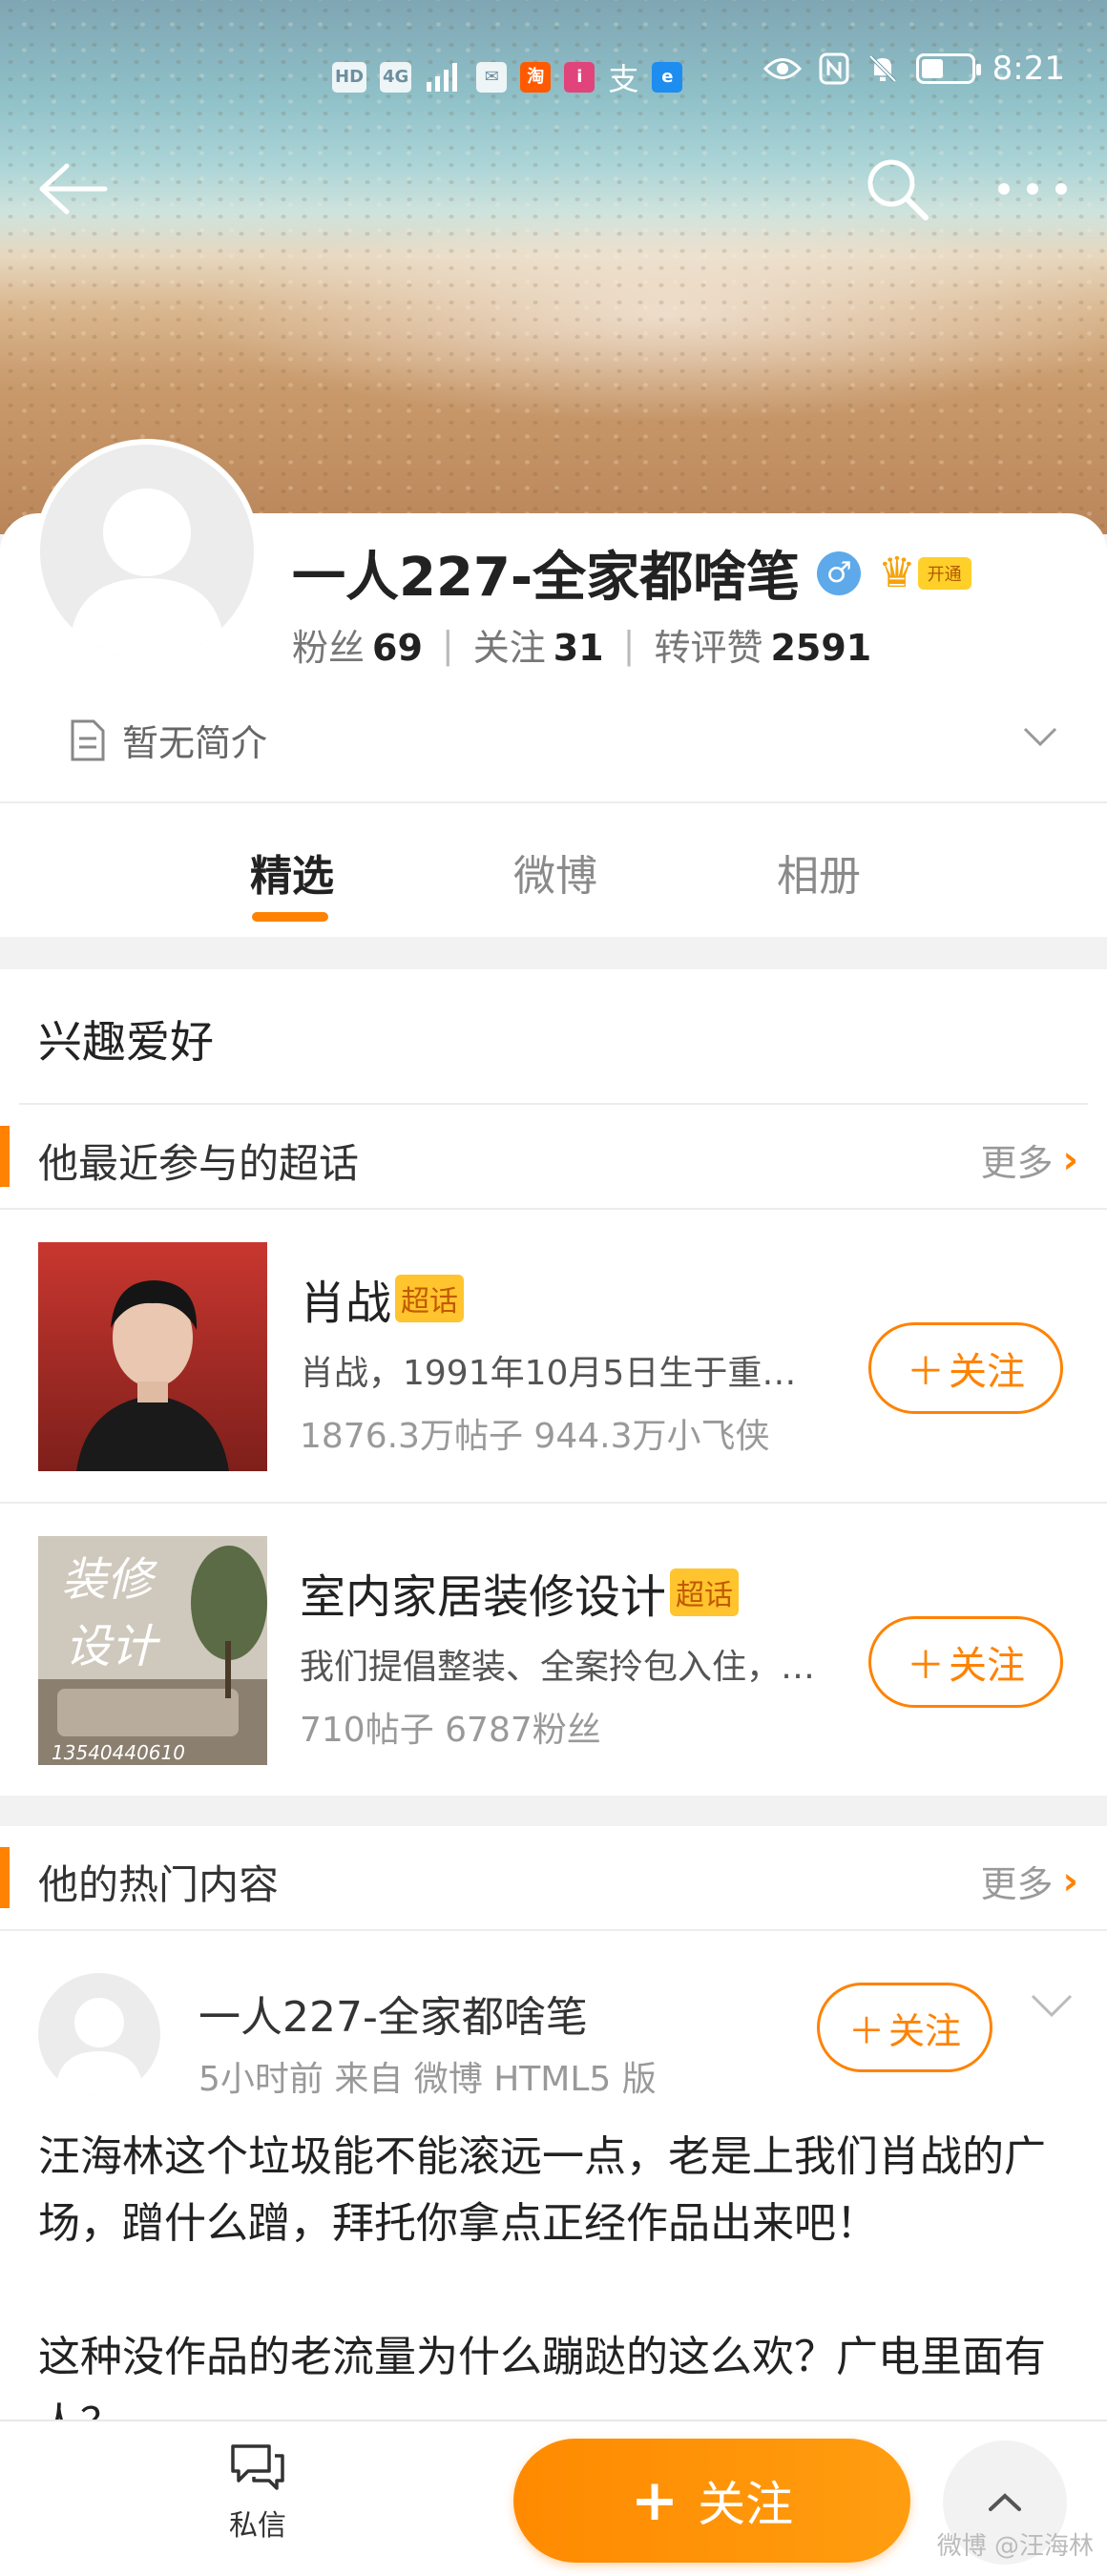 The height and width of the screenshot is (2576, 1107). Describe the element at coordinates (709, 648) in the screenshot. I see `engagement-label: 转评赞` at that location.